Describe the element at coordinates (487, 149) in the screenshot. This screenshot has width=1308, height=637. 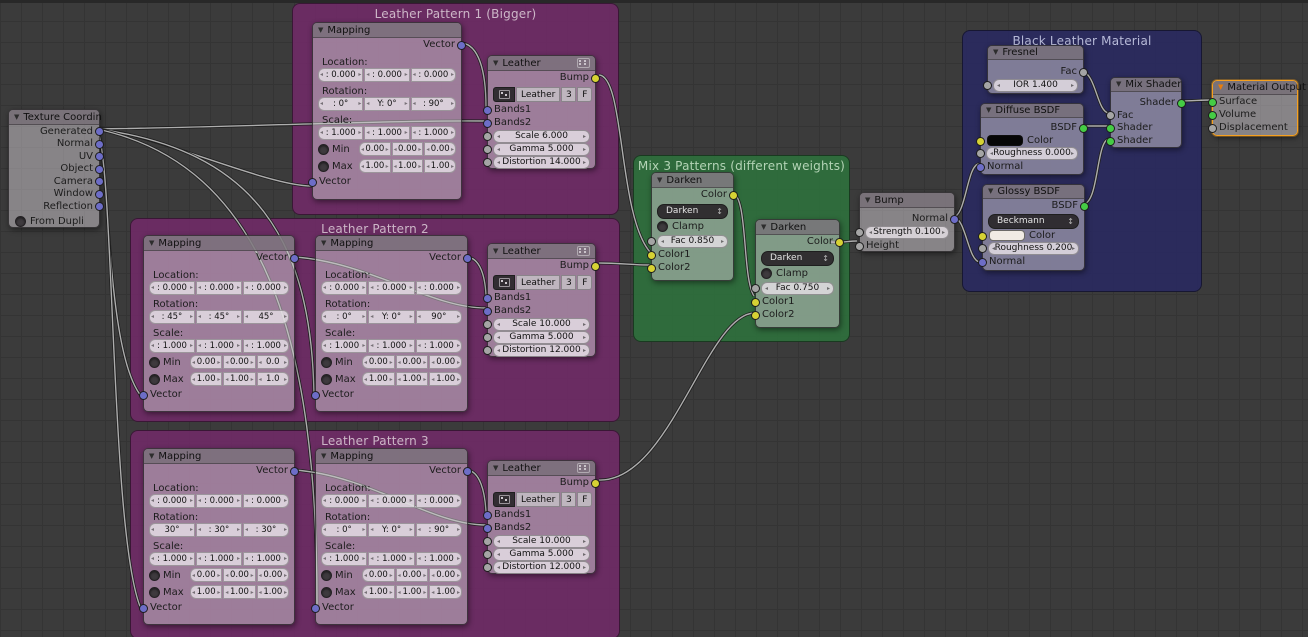
I see `socket-gamma-in` at that location.